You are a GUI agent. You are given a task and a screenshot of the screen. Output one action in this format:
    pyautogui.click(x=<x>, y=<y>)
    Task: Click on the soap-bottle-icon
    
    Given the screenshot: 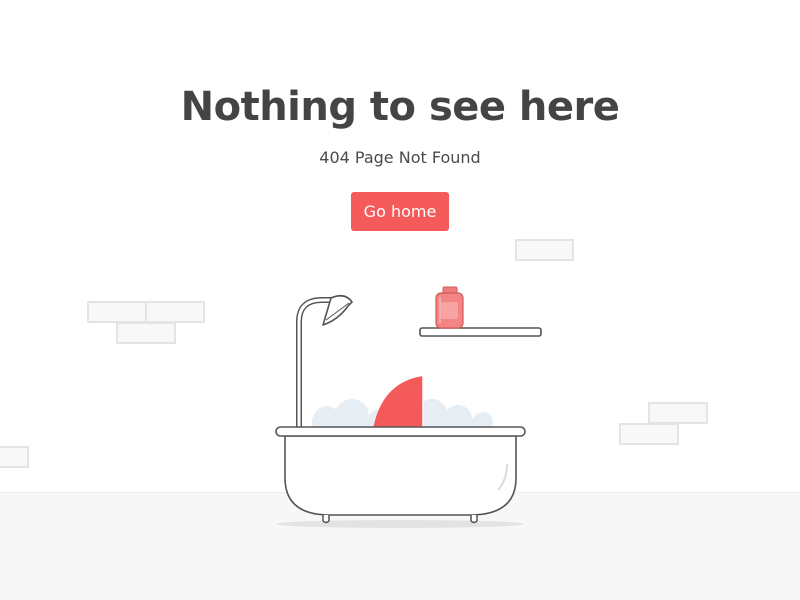 What is the action you would take?
    pyautogui.click(x=449, y=307)
    